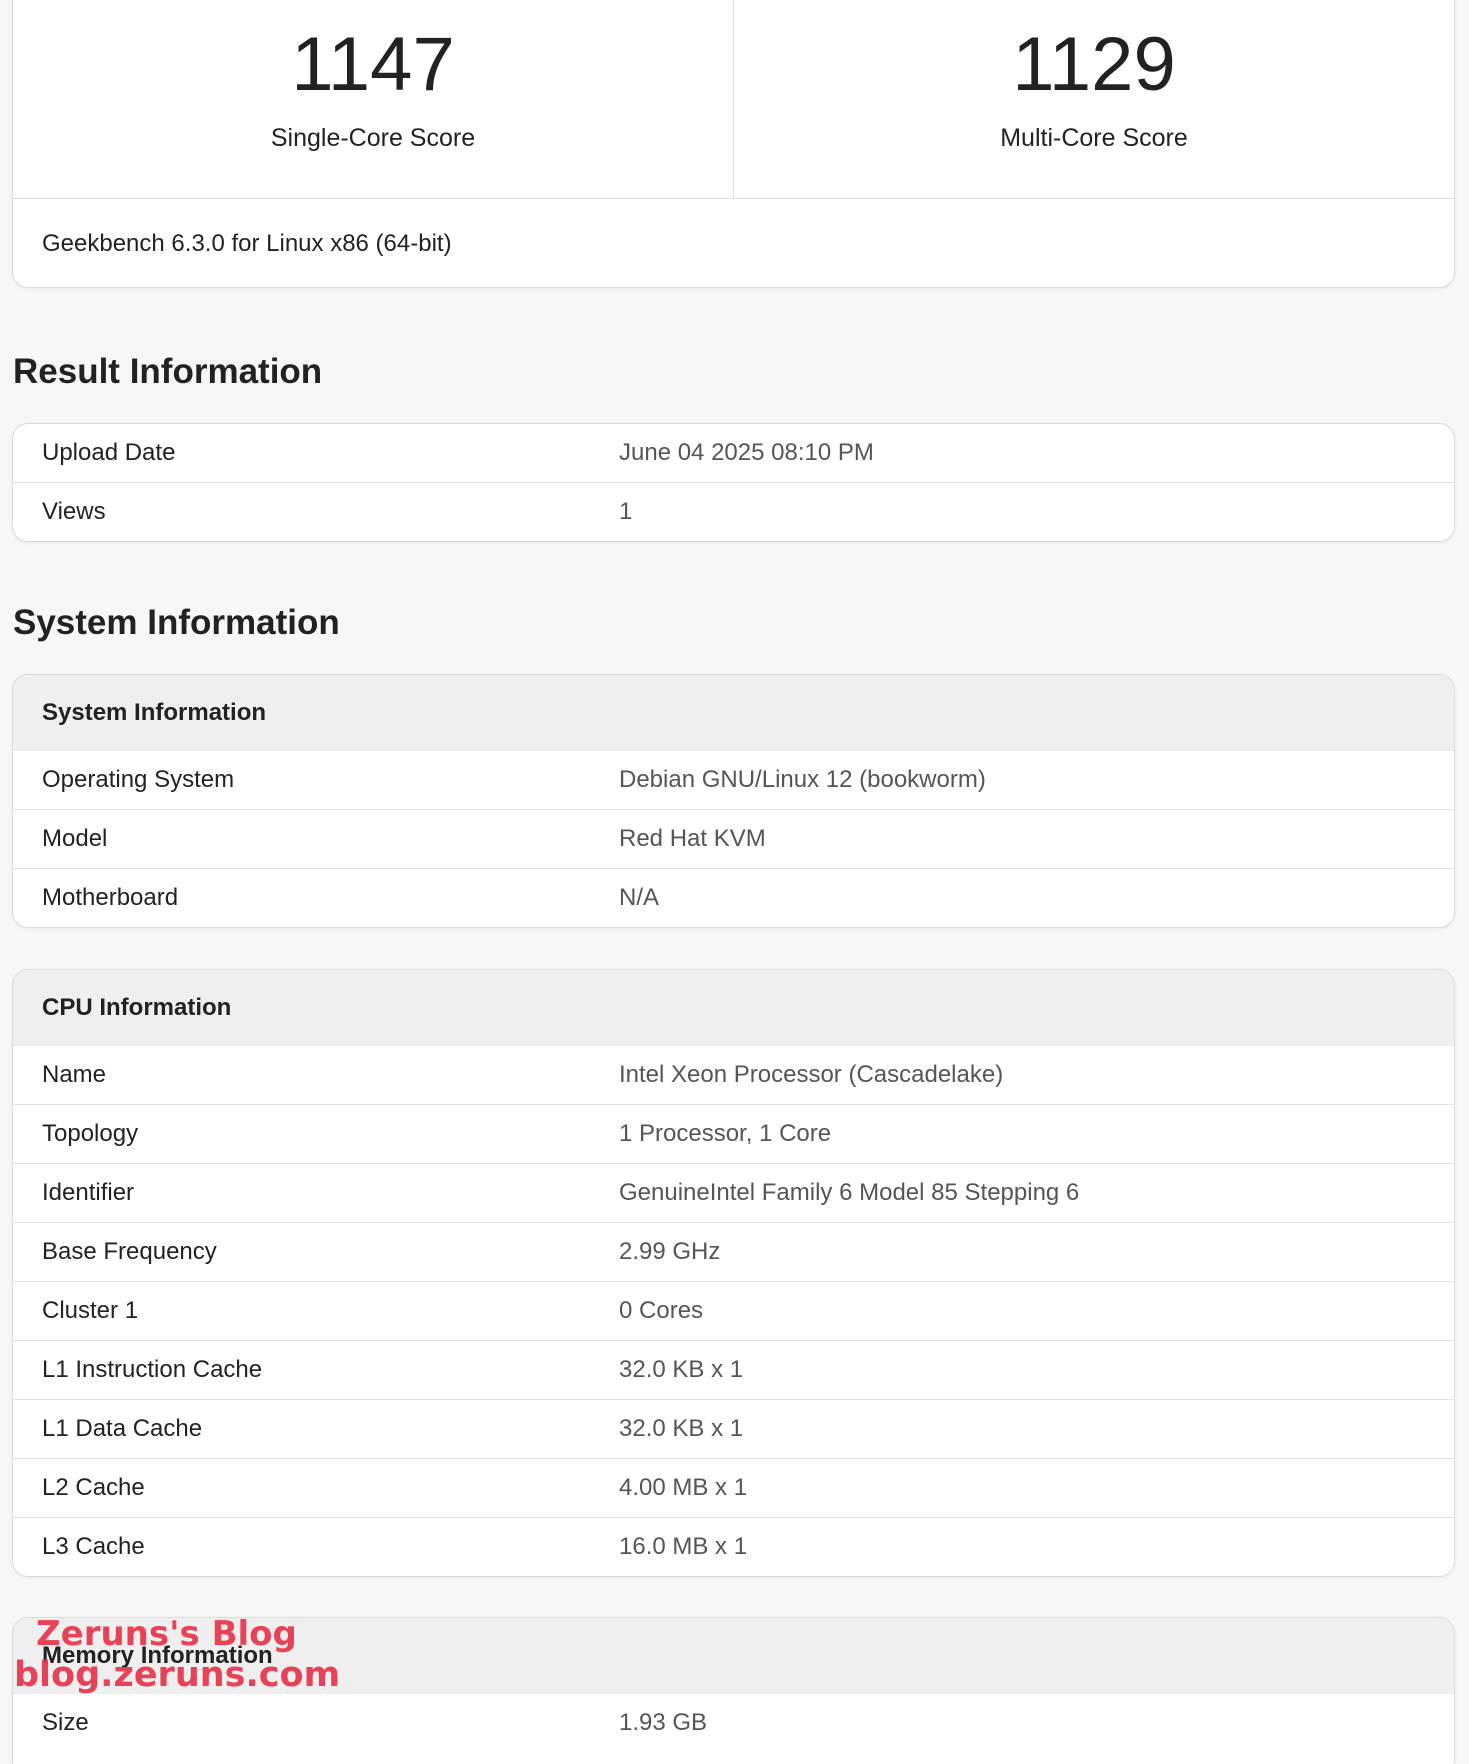  What do you see at coordinates (65, 1722) in the screenshot?
I see `row-key: Size` at bounding box center [65, 1722].